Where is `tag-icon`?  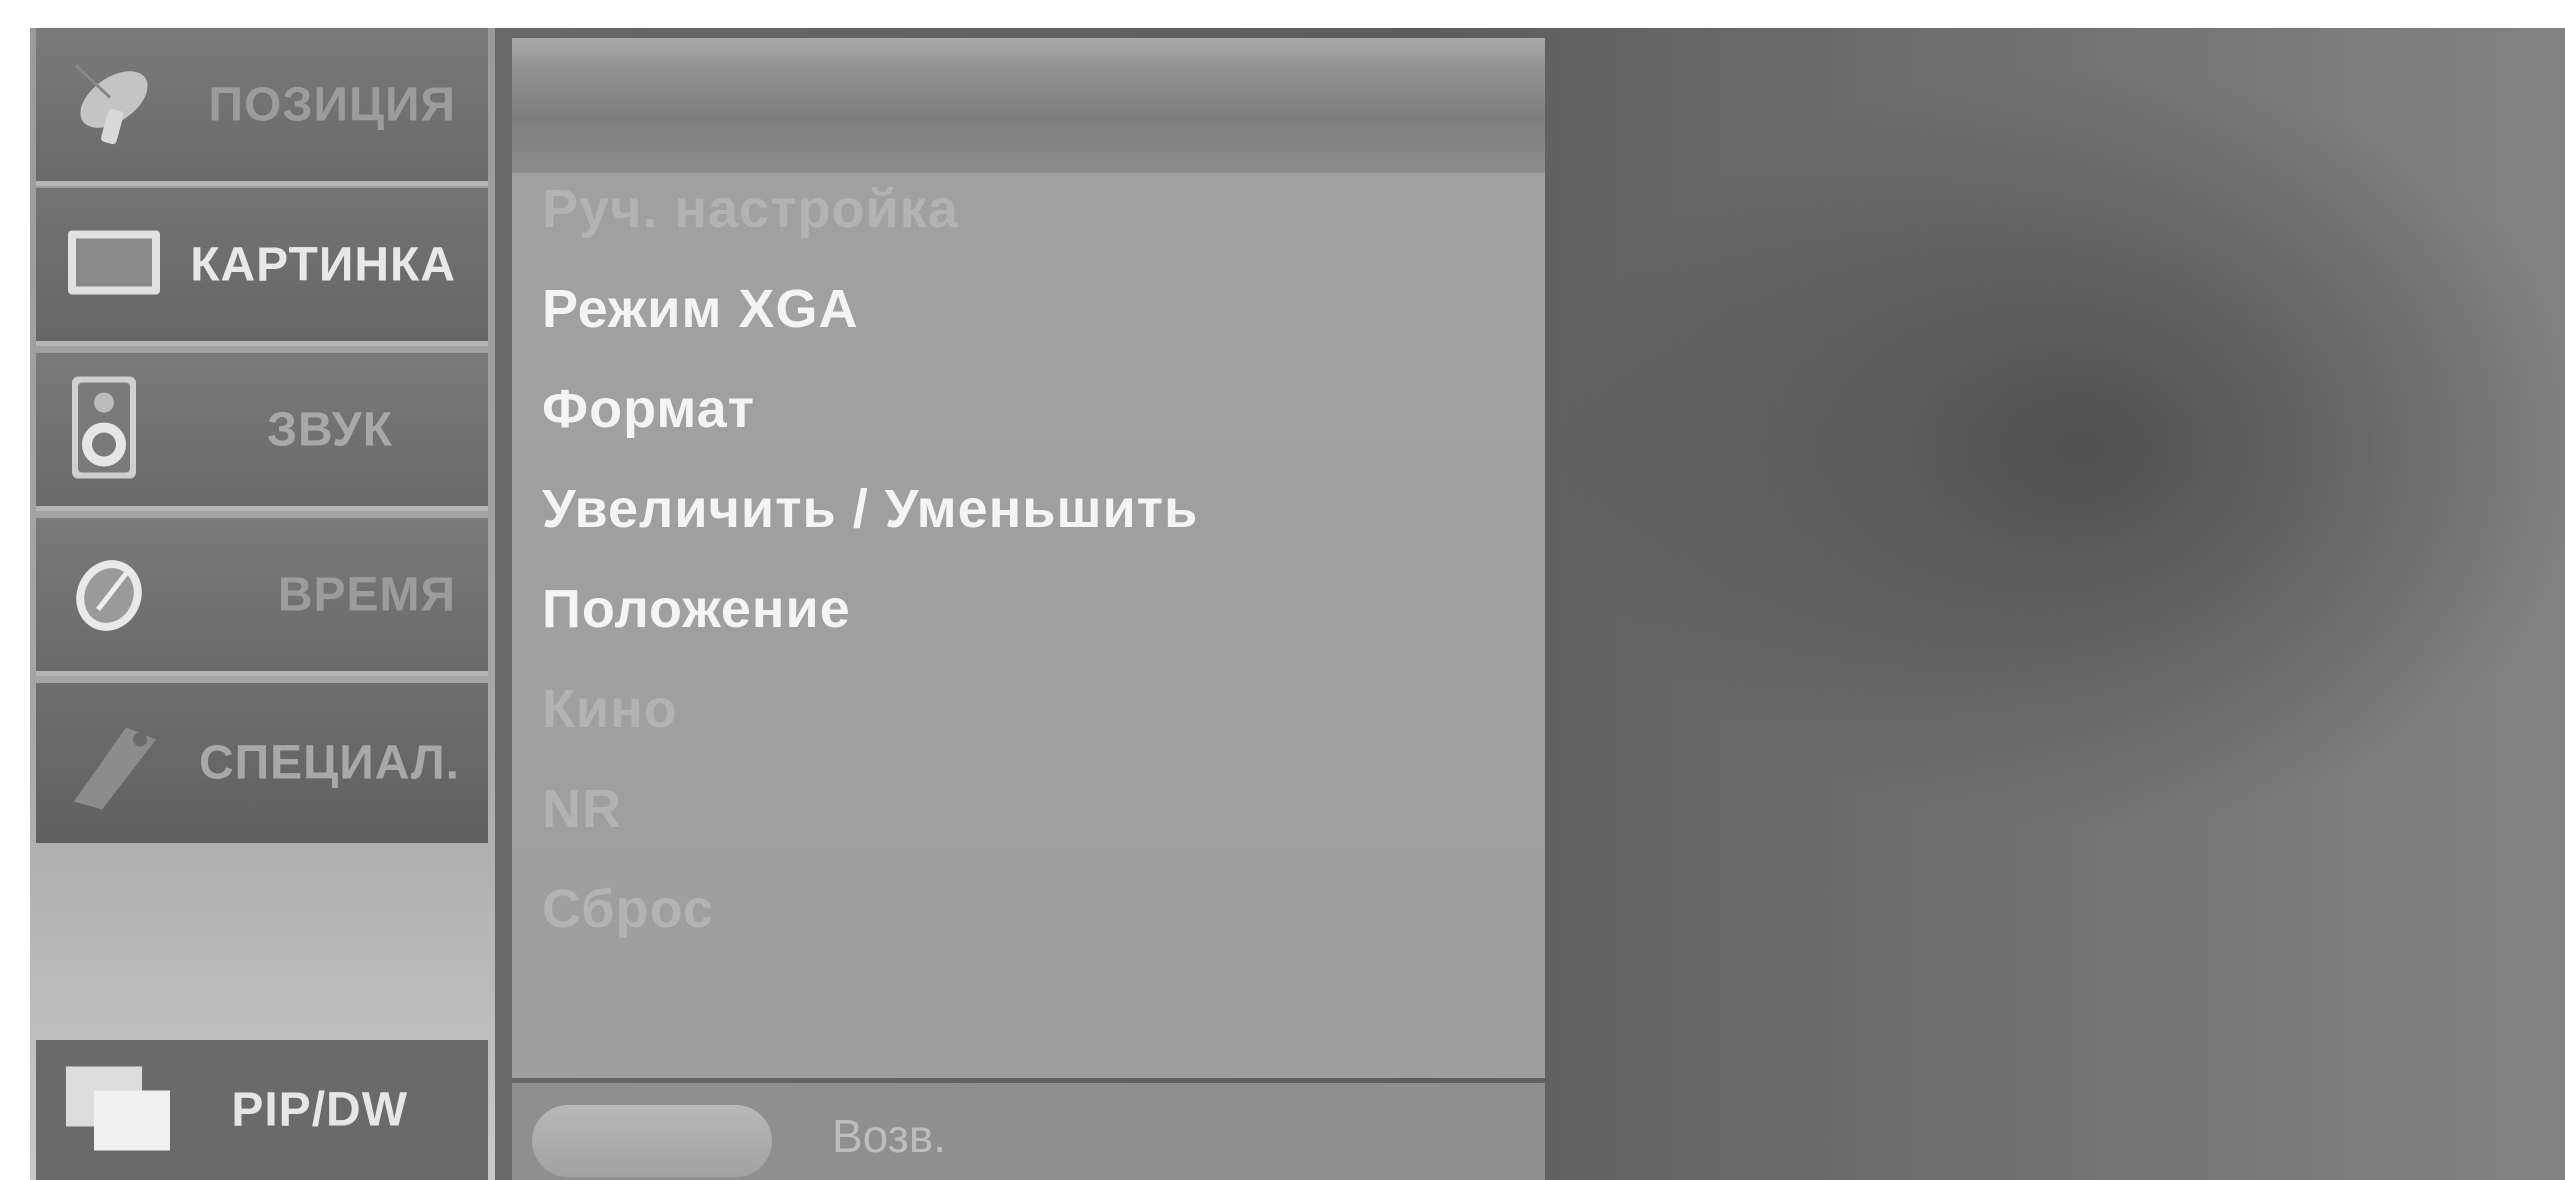
tag-icon is located at coordinates (114, 763).